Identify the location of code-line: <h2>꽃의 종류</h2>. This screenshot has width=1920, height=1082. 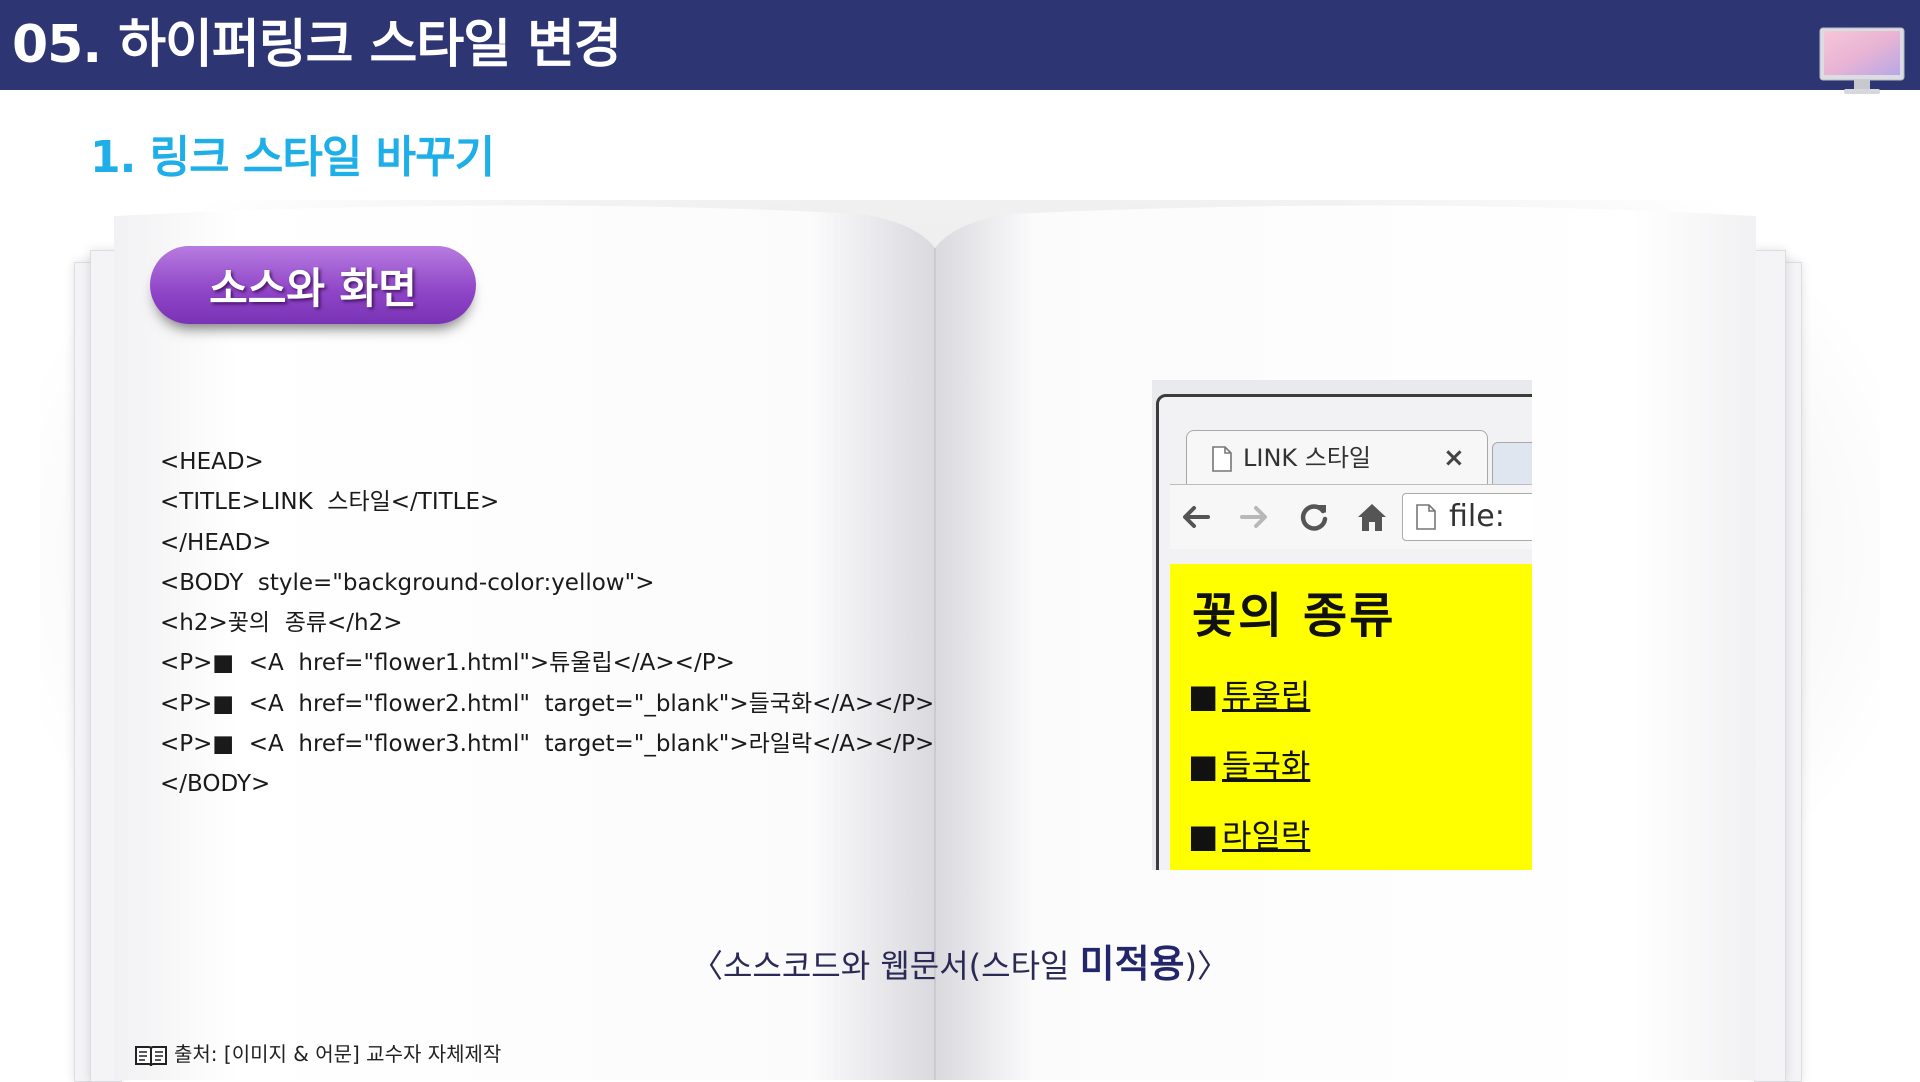
(281, 623).